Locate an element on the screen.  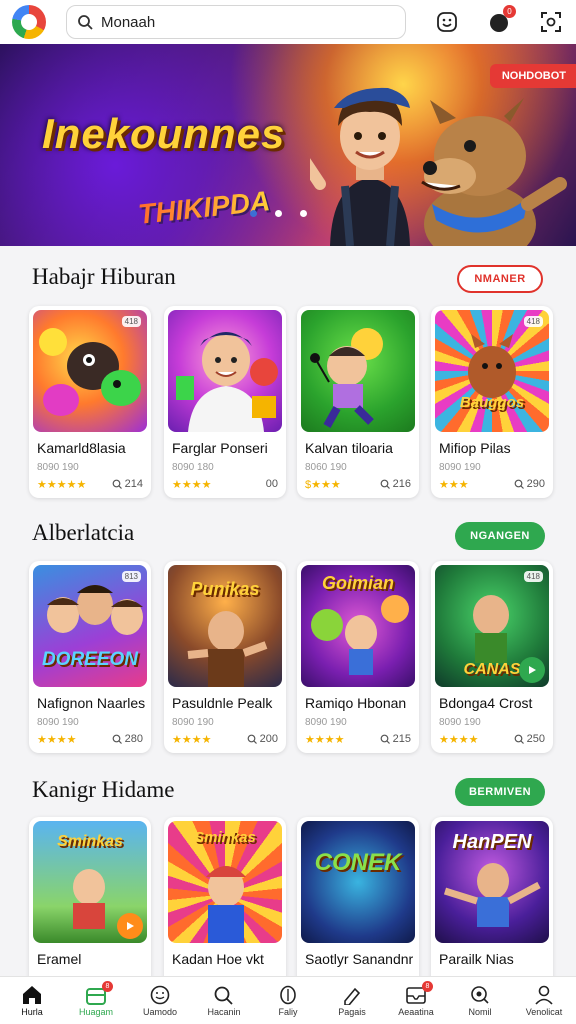
card-views: 216 is located at coordinates (395, 484).